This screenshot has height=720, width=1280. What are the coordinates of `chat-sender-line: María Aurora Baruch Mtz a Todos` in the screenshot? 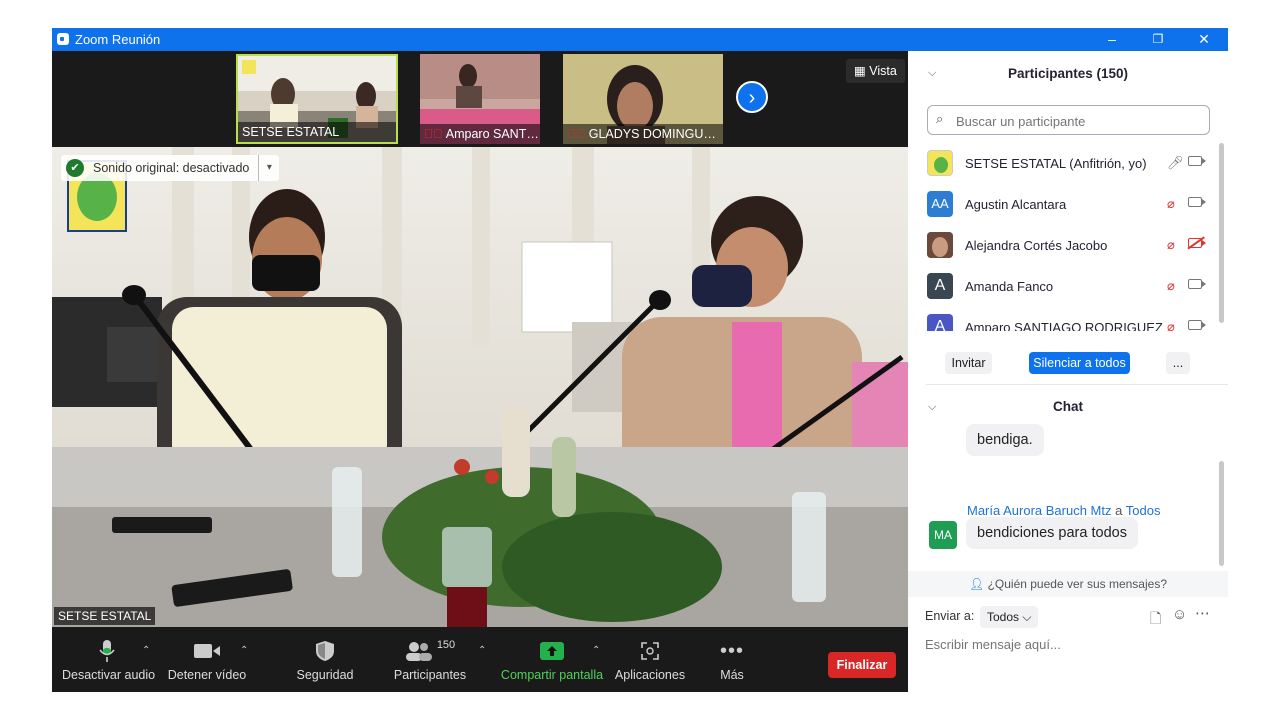 It's located at (1064, 510).